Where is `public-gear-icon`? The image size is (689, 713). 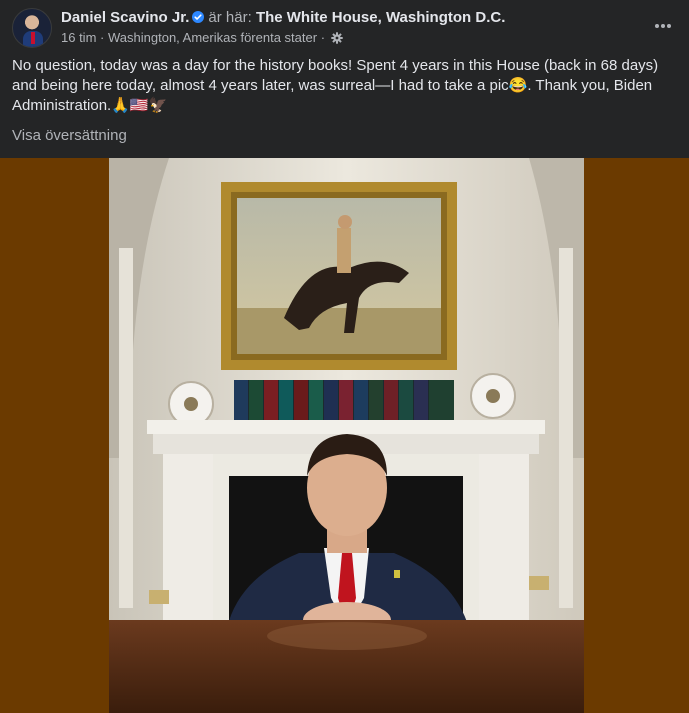
public-gear-icon is located at coordinates (336, 40).